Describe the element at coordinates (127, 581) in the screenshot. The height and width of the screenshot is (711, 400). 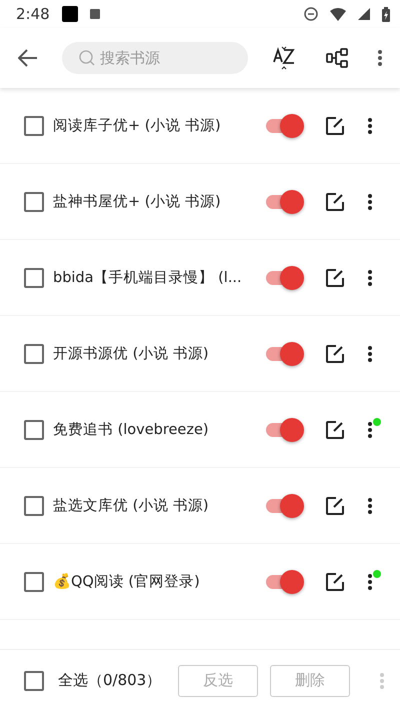
I see `source-name: 💰QQ阅读 (官网登录)` at that location.